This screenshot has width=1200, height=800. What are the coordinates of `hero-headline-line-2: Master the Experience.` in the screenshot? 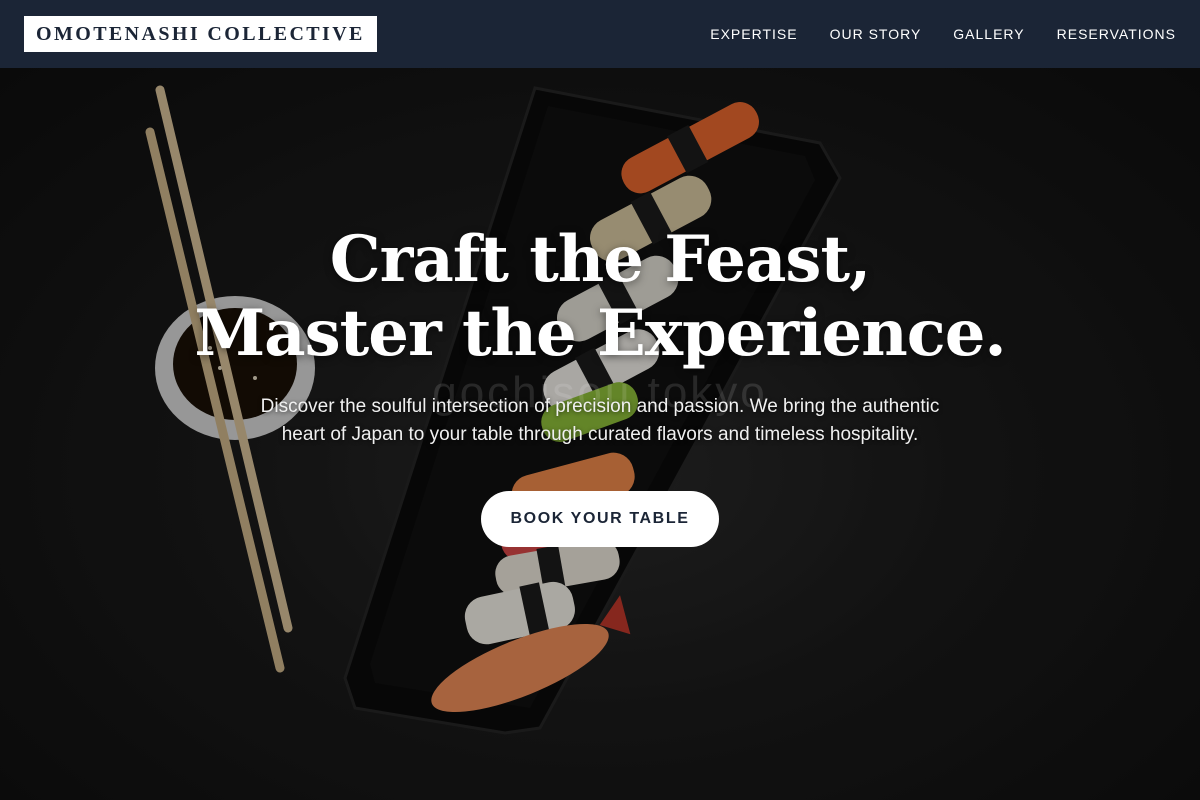 It's located at (600, 333).